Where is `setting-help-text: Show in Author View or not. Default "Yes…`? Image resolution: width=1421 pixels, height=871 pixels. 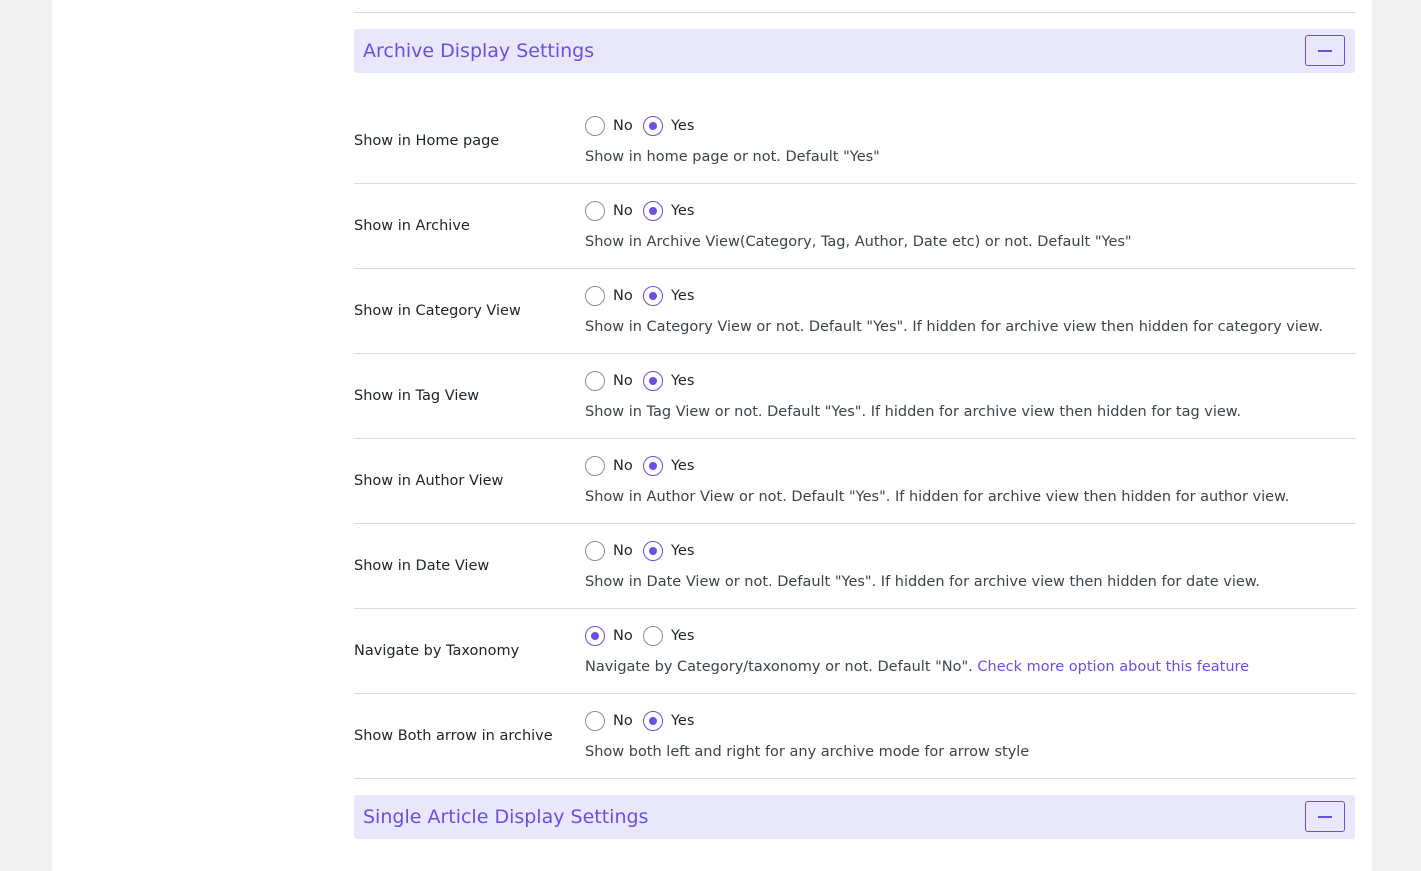
setting-help-text: Show in Author View or not. Default "Yes… is located at coordinates (937, 497).